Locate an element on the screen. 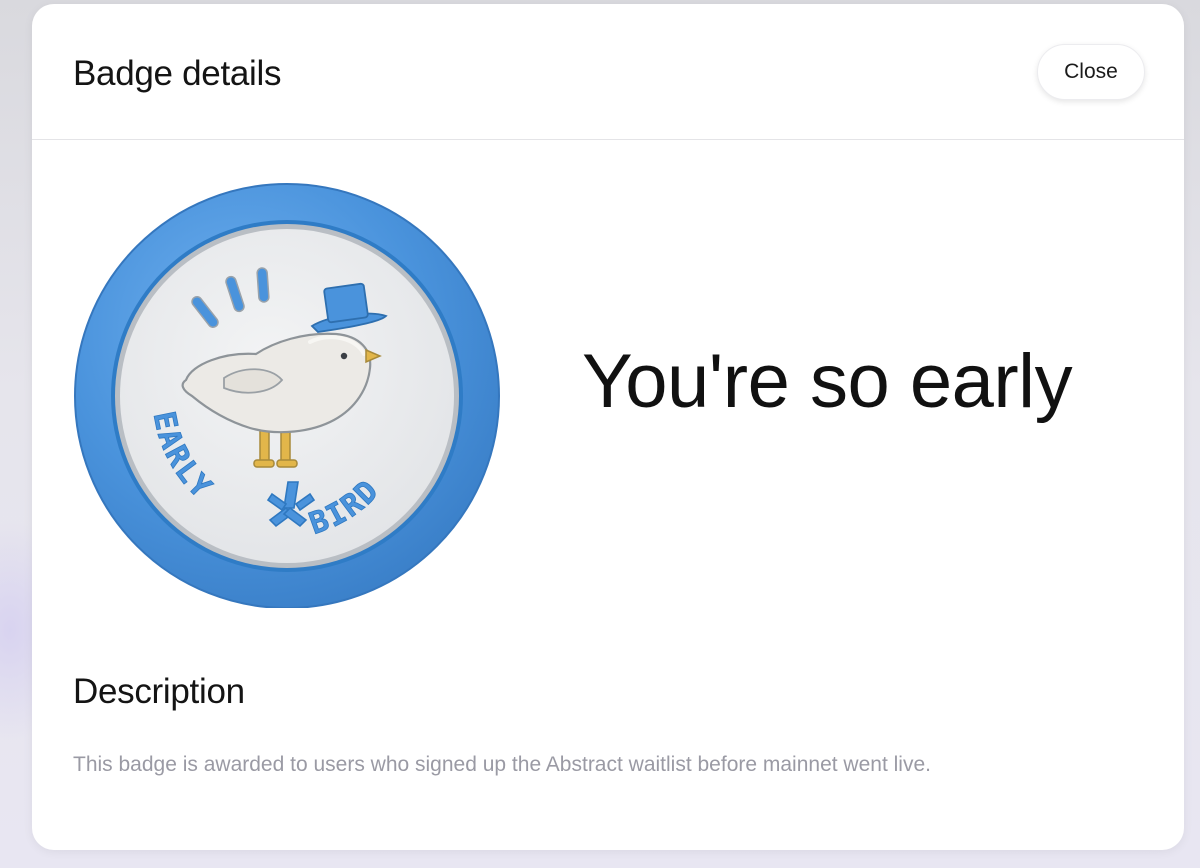 This screenshot has height=868, width=1200. description-heading: Description is located at coordinates (159, 691).